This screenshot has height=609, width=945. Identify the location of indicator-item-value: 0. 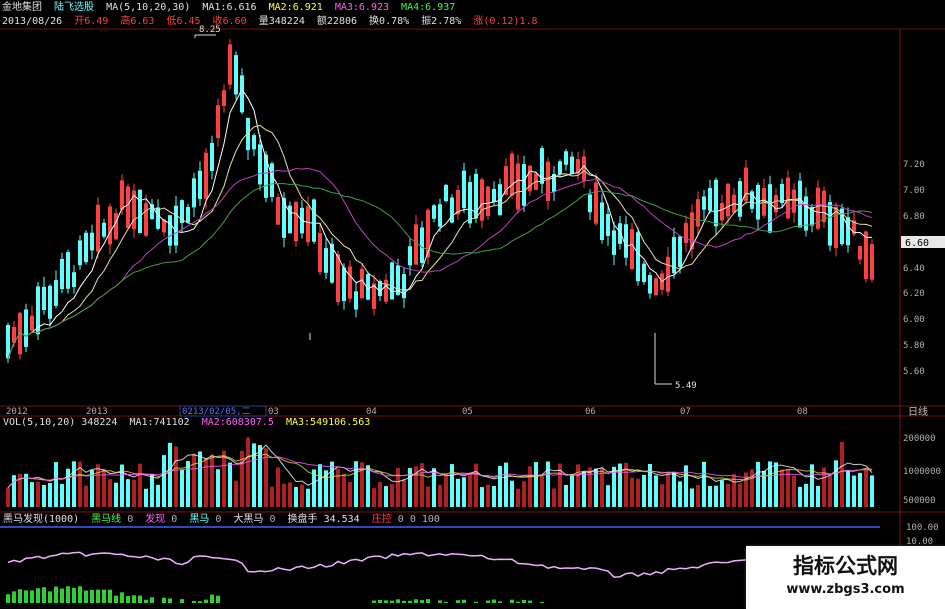
(400, 519).